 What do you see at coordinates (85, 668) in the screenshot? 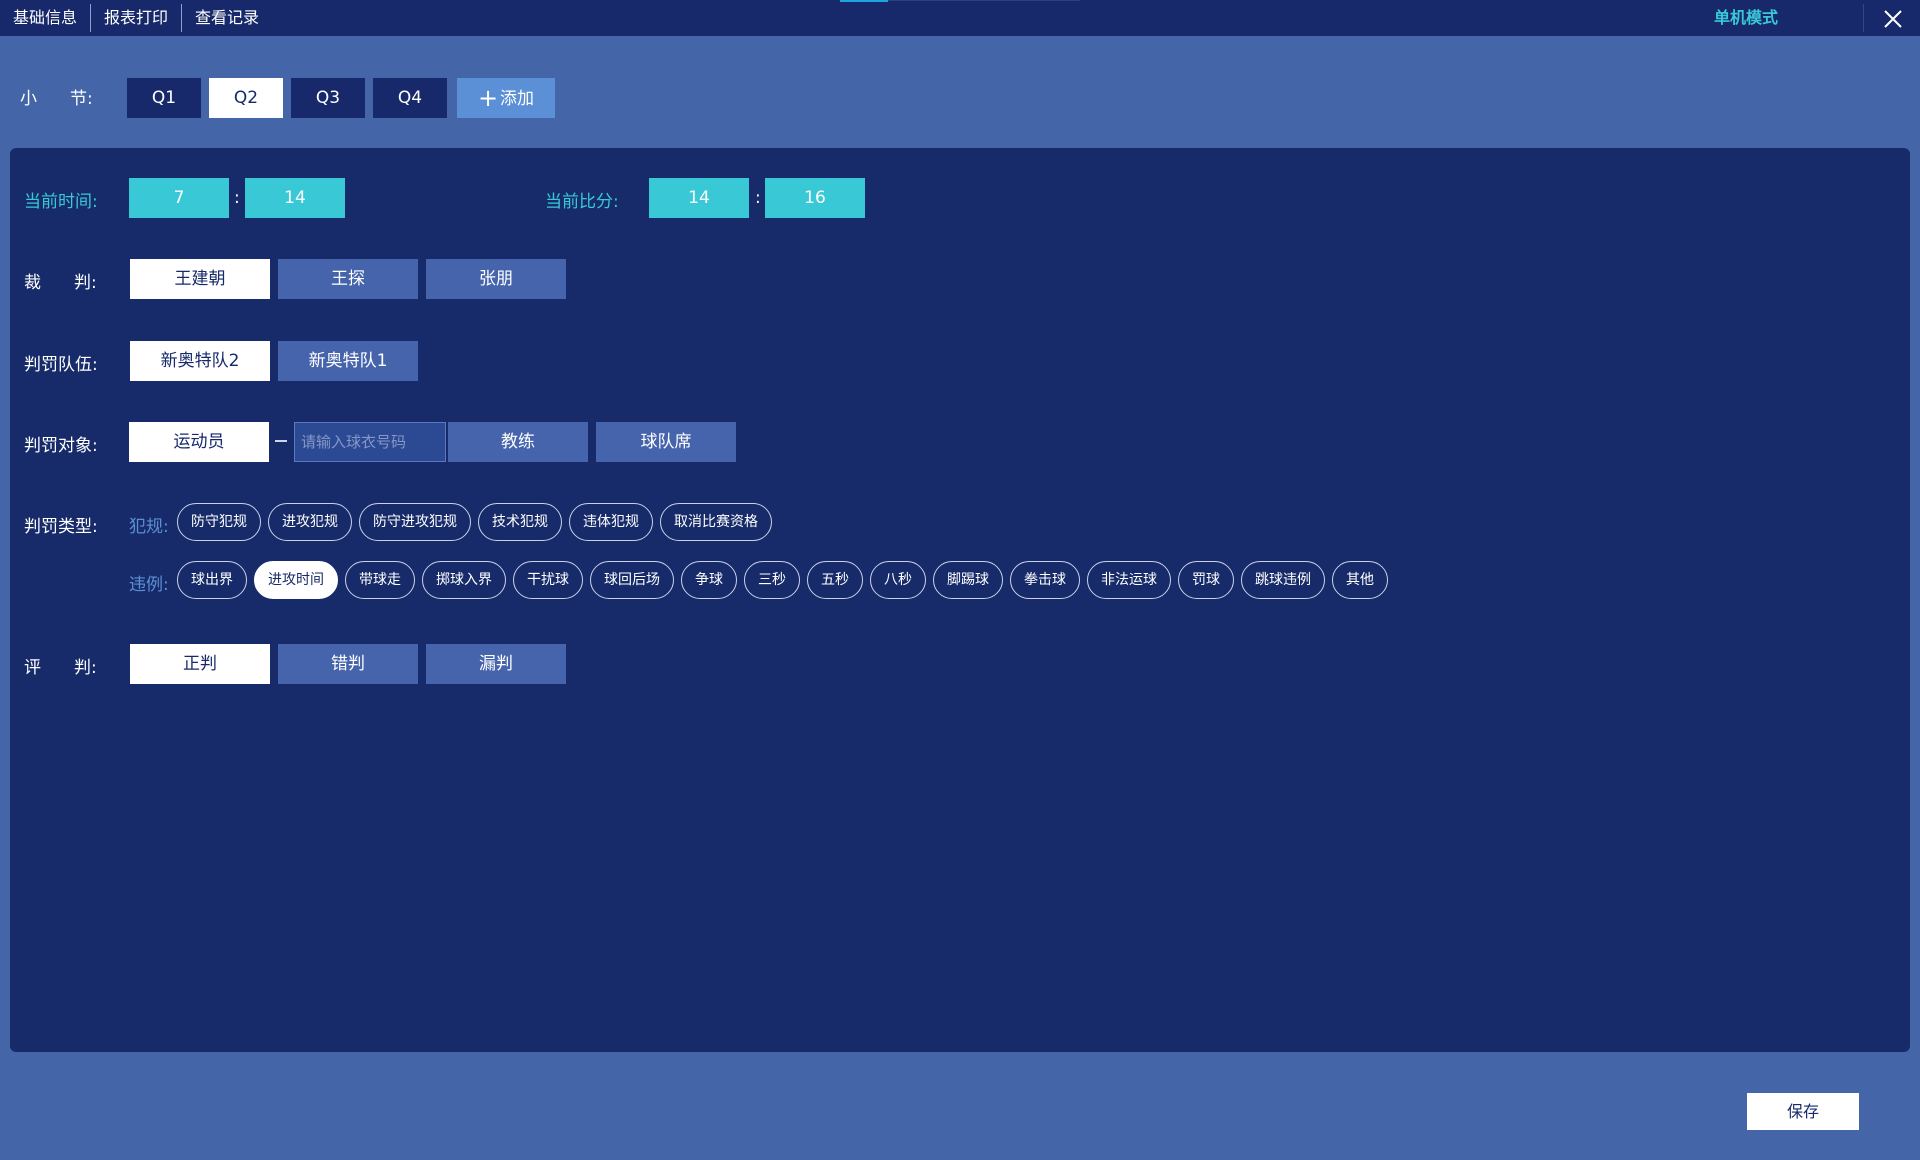
I see `judgment-label-b: 判:` at bounding box center [85, 668].